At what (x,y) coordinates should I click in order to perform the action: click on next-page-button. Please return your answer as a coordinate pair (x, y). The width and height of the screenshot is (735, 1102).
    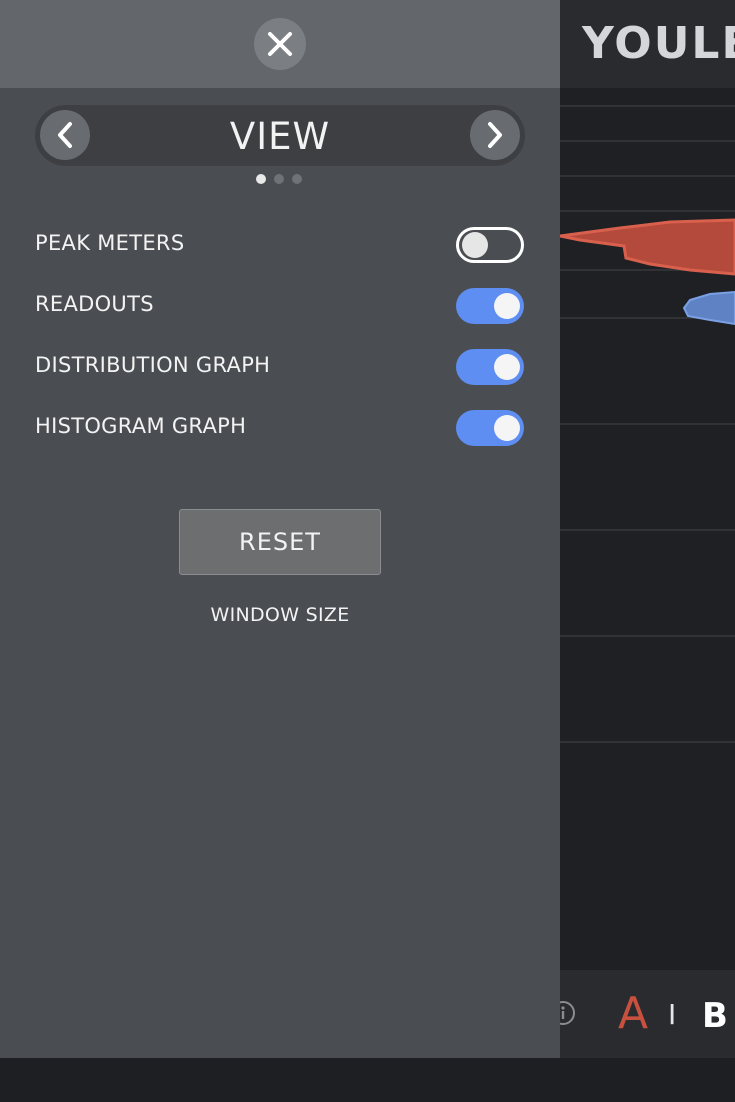
    Looking at the image, I should click on (495, 135).